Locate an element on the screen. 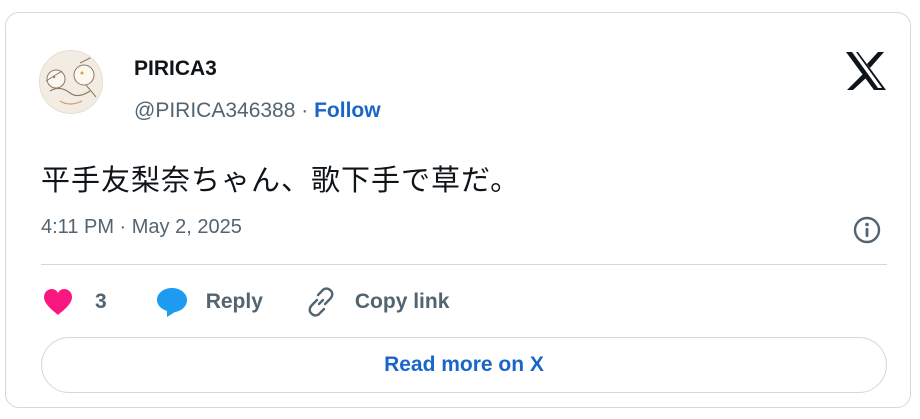 The image size is (920, 419). like-button: 3 is located at coordinates (74, 302).